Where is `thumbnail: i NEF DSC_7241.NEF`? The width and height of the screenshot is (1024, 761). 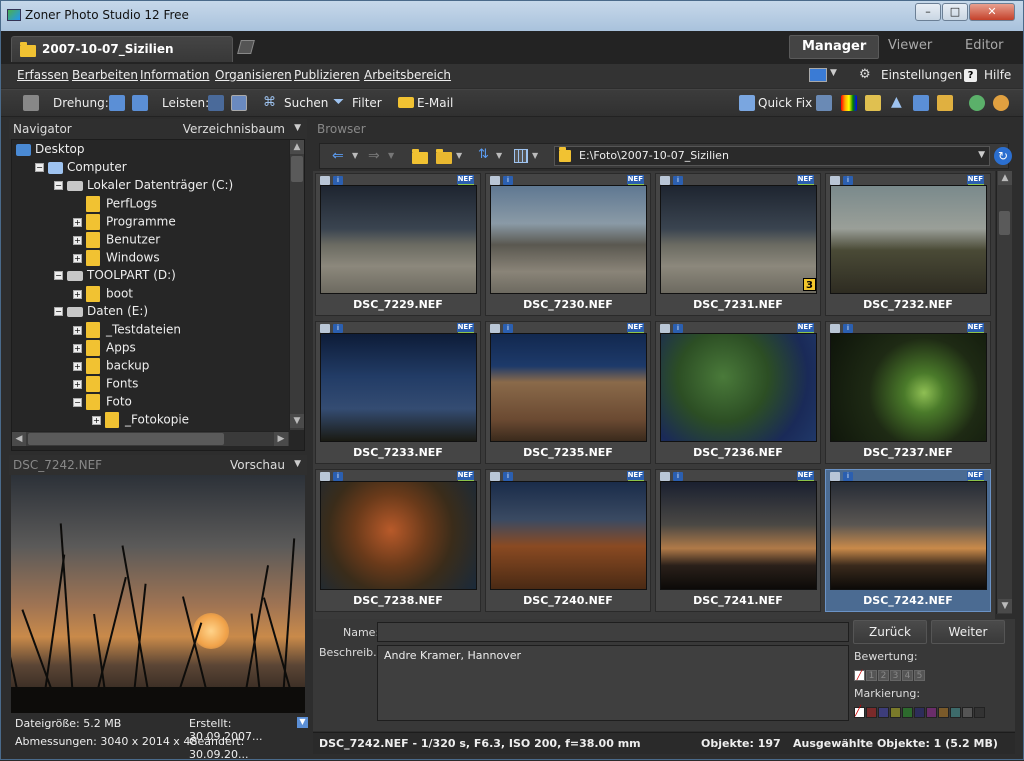 thumbnail: i NEF DSC_7241.NEF is located at coordinates (738, 540).